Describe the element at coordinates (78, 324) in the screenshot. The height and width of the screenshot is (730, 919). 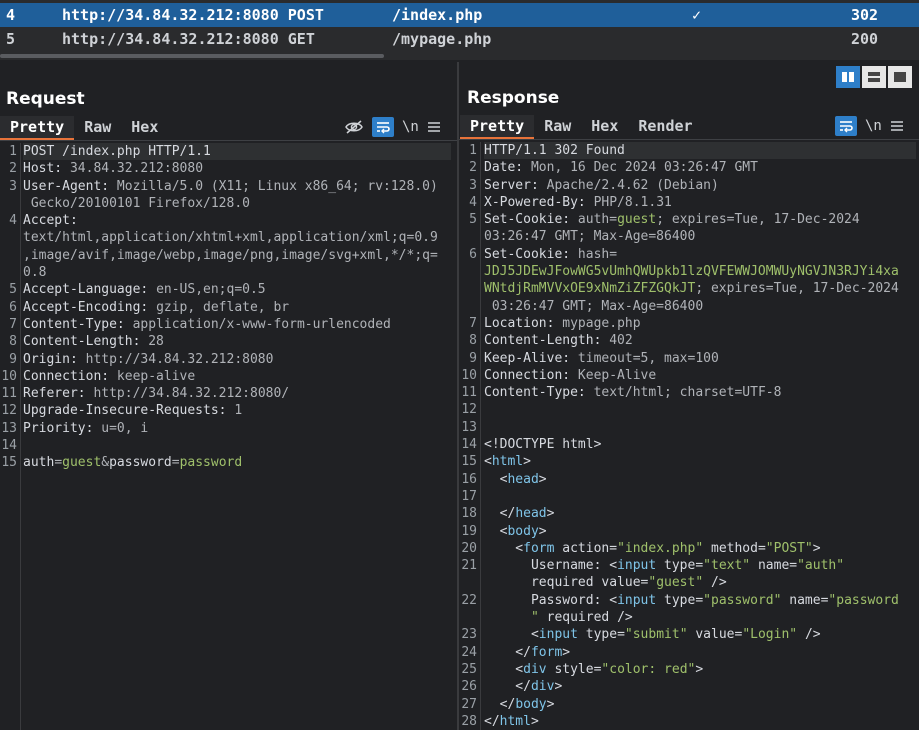
I see `code-token: Content-Type:` at that location.